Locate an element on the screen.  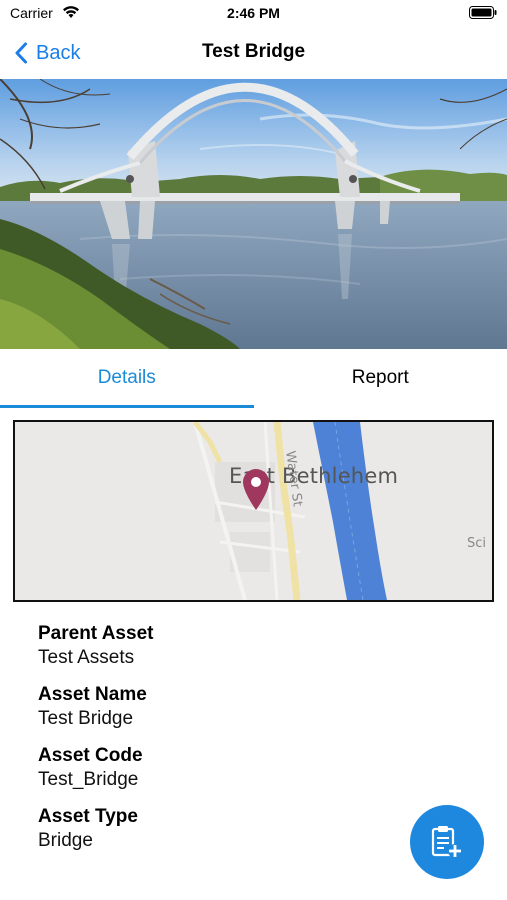
tab-bar: Details Report is located at coordinates (253, 378).